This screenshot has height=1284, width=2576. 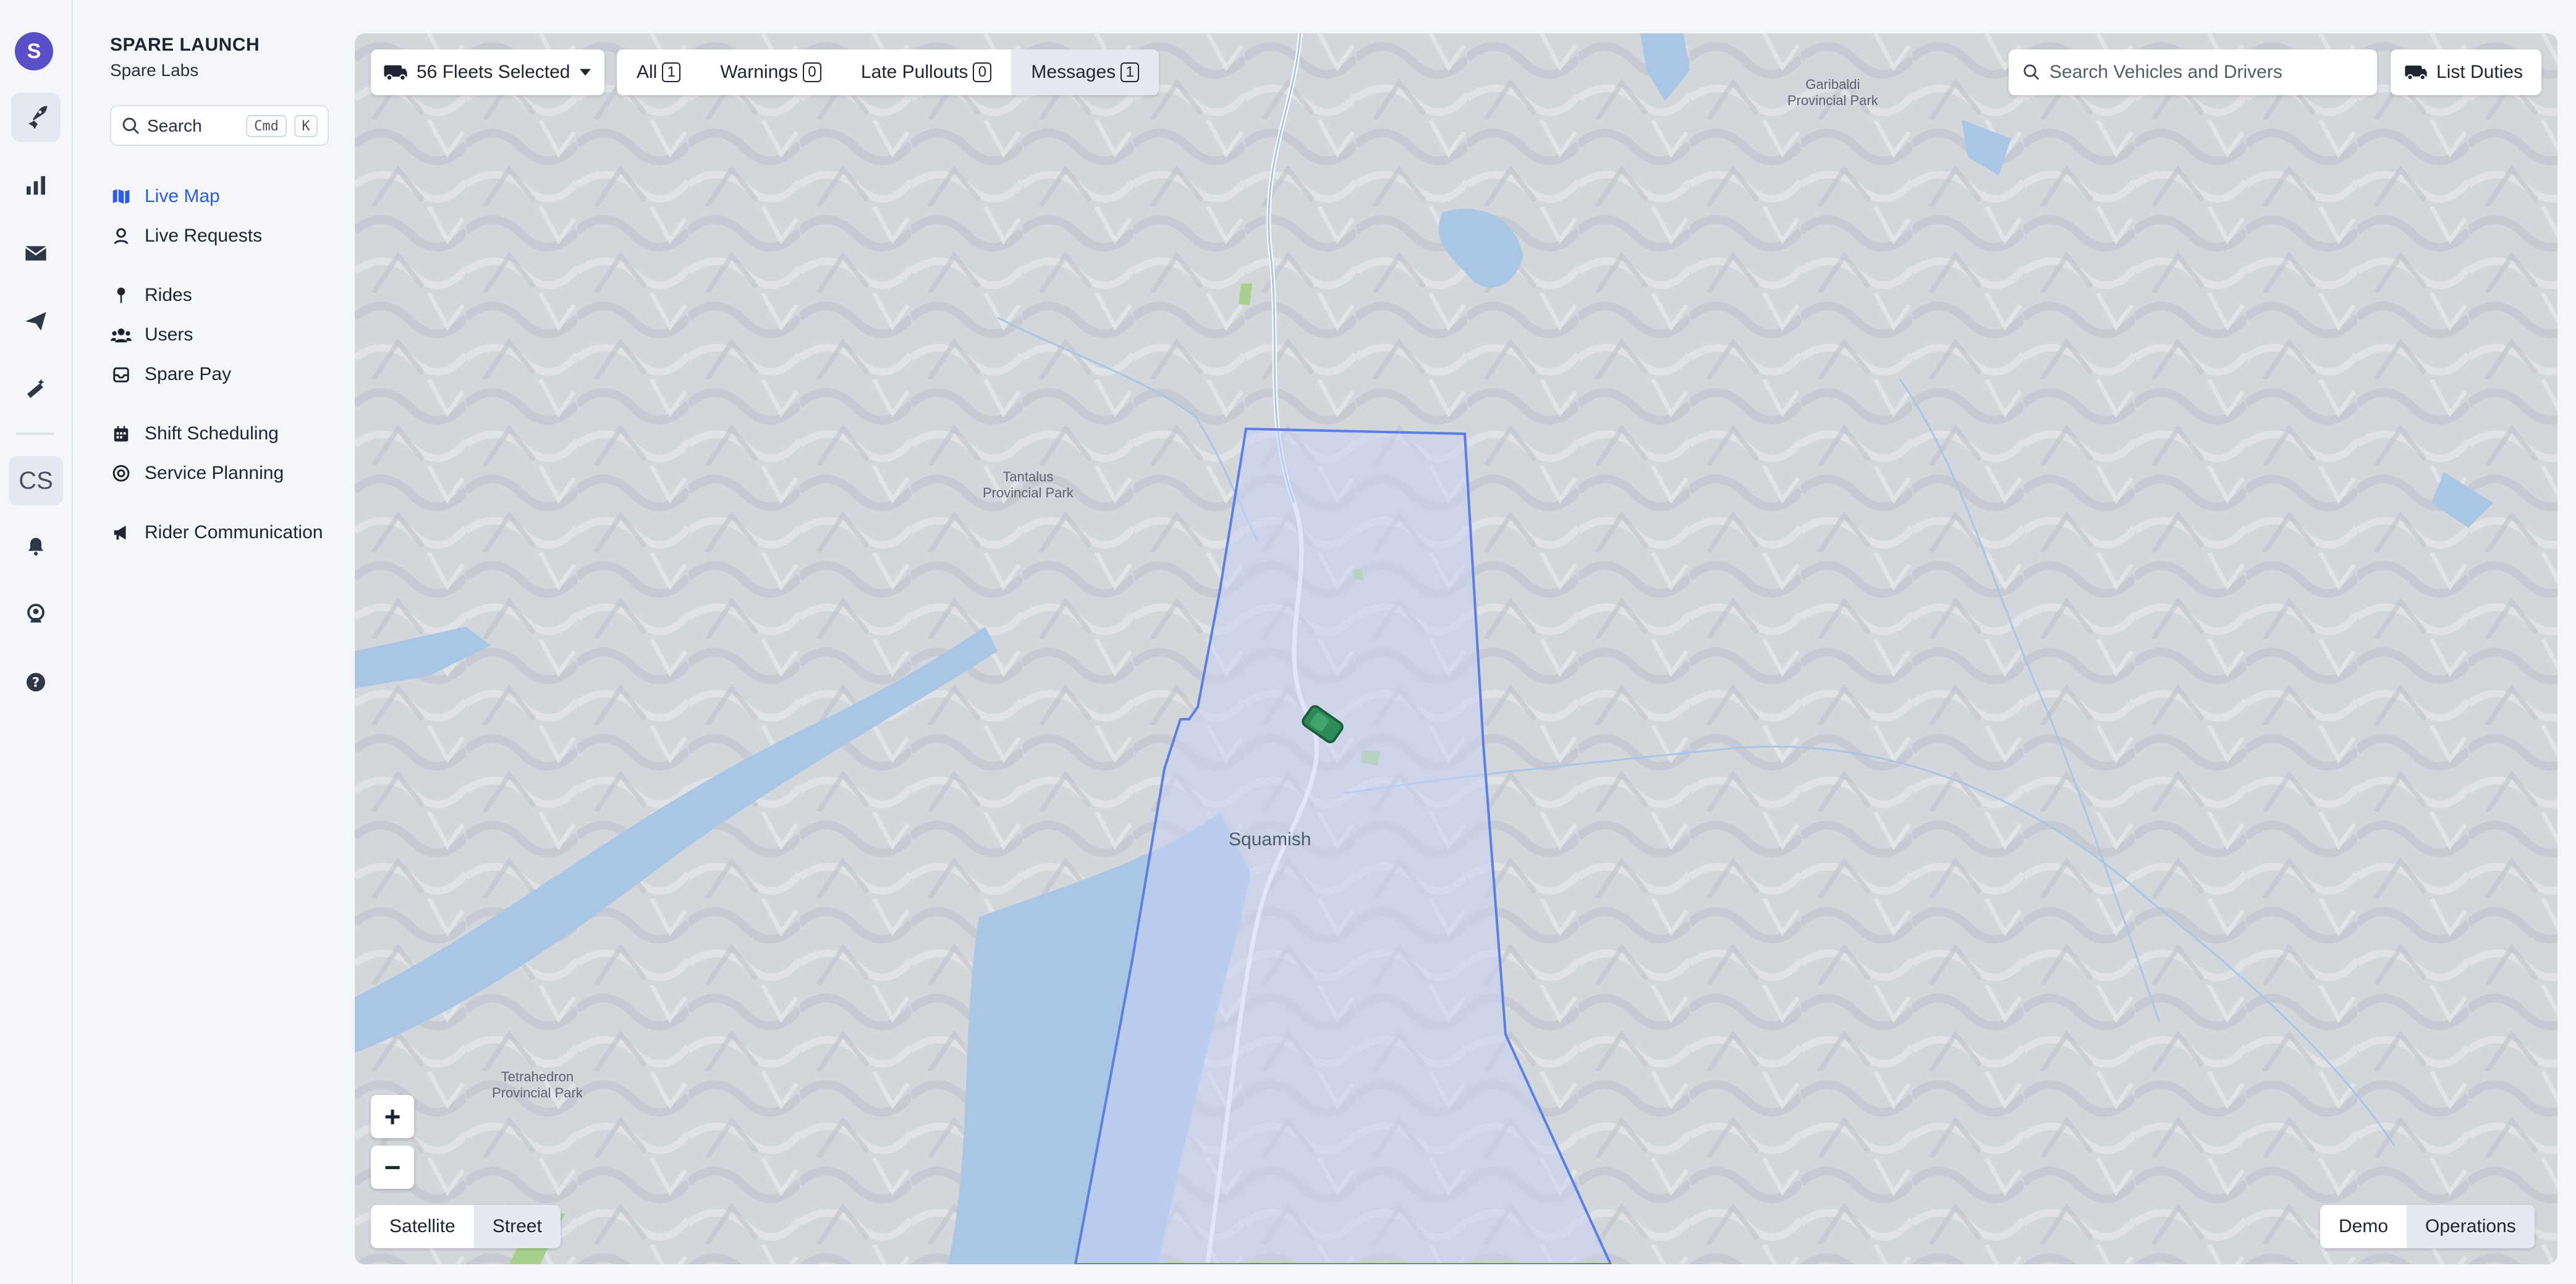 I want to click on rail-launch, so click(x=36, y=117).